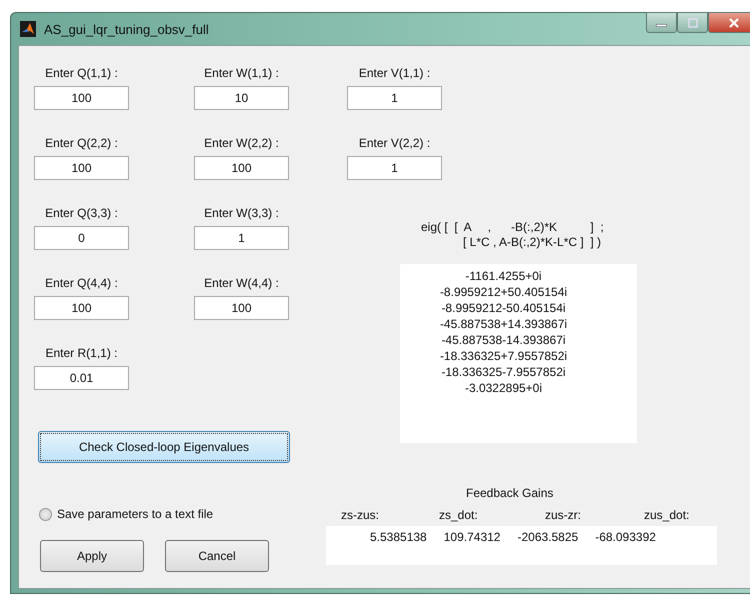 The width and height of the screenshot is (750, 599). I want to click on maximize-icon, so click(692, 23).